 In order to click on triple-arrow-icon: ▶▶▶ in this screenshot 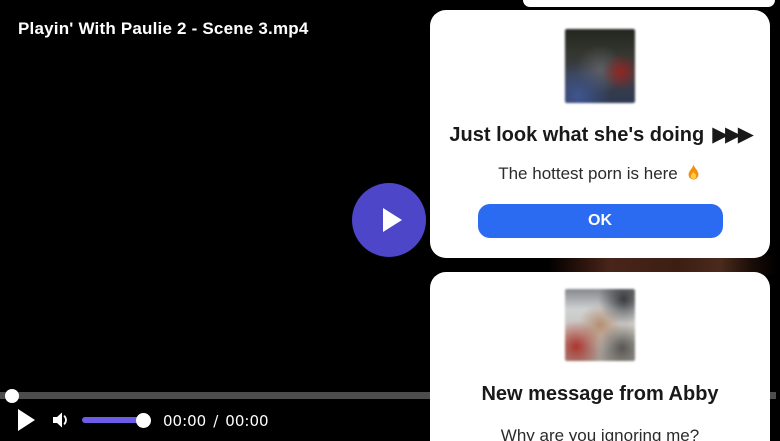, I will do `click(733, 134)`.